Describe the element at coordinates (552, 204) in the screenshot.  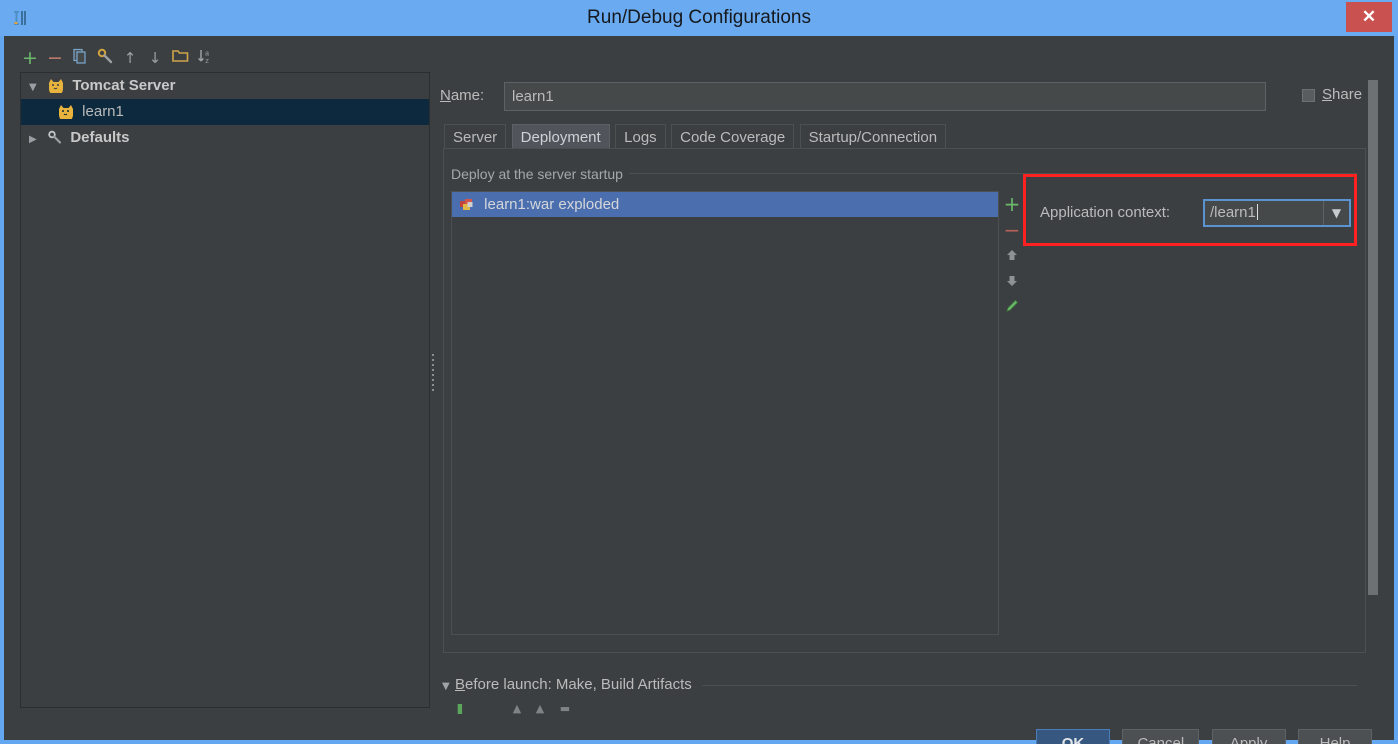
I see `list-item-label: learn1:war exploded` at that location.